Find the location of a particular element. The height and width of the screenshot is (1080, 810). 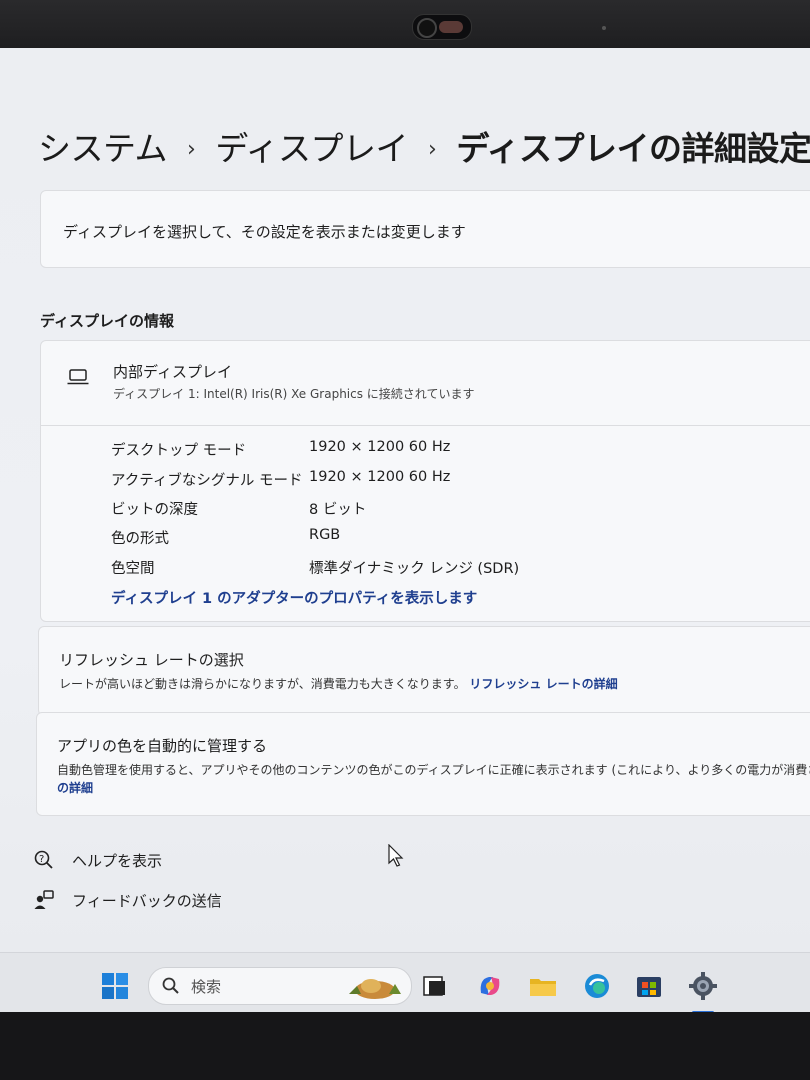

refresh-rate-details-link: リフレッシュ レートの詳細 is located at coordinates (543, 684).